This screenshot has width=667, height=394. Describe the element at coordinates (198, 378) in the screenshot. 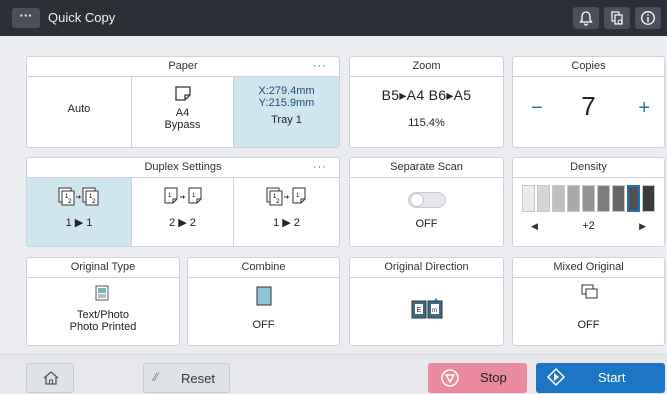

I see `reset-label: Reset` at that location.